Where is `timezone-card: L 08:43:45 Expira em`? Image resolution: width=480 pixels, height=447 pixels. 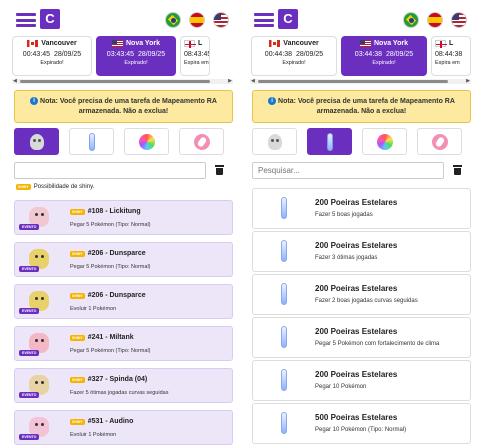
timezone-card: L 08:43:45 Expira em is located at coordinates (195, 56).